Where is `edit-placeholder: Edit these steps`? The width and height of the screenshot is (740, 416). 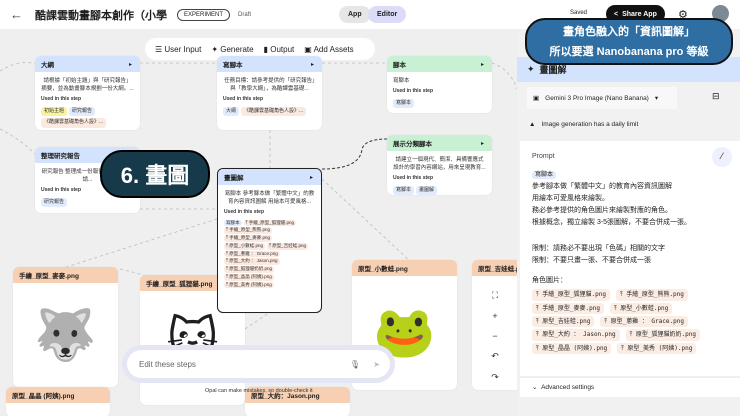 edit-placeholder: Edit these steps is located at coordinates (167, 364).